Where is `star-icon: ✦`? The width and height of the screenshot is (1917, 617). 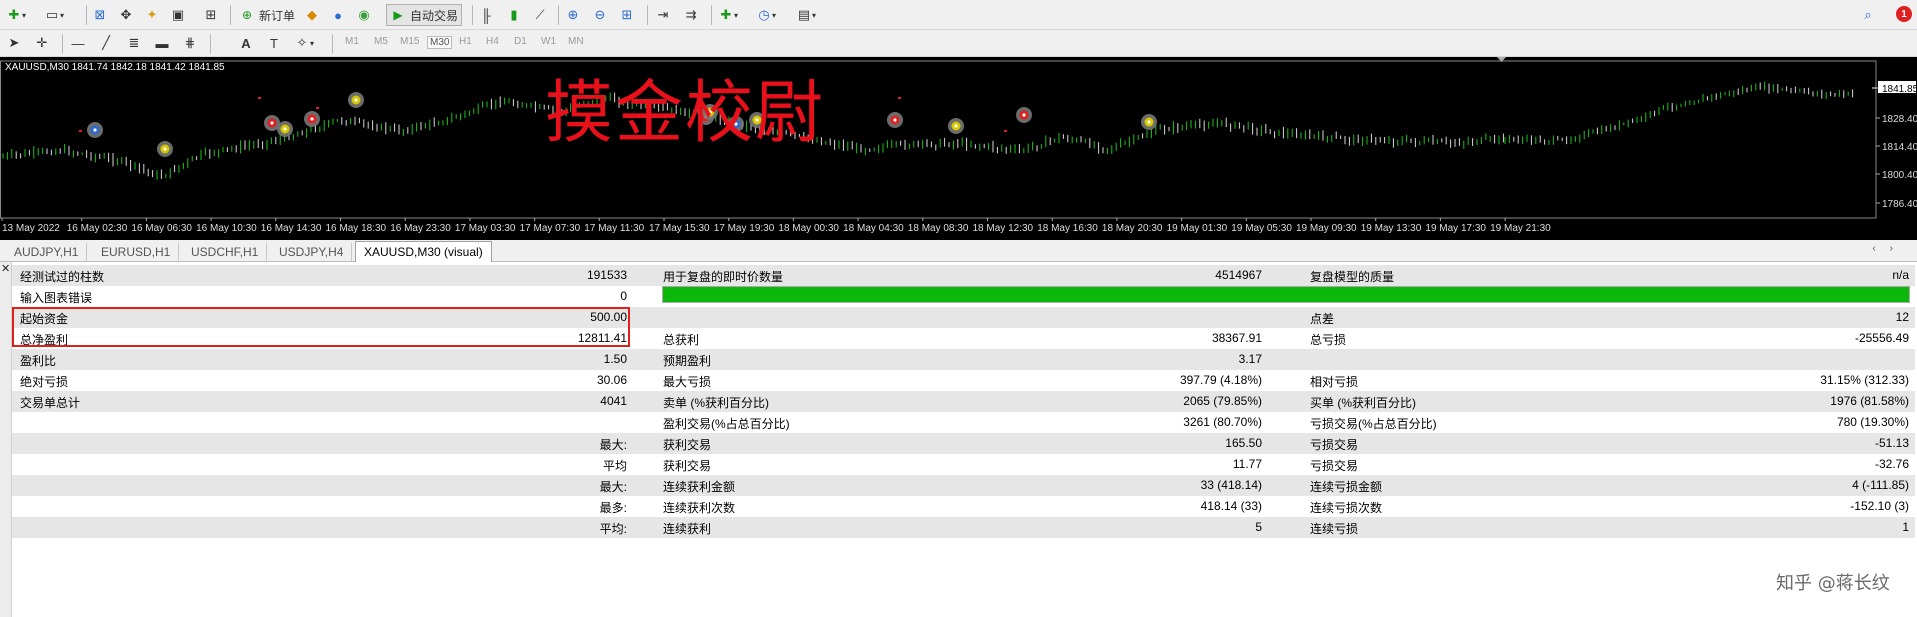
star-icon: ✦ is located at coordinates (152, 14).